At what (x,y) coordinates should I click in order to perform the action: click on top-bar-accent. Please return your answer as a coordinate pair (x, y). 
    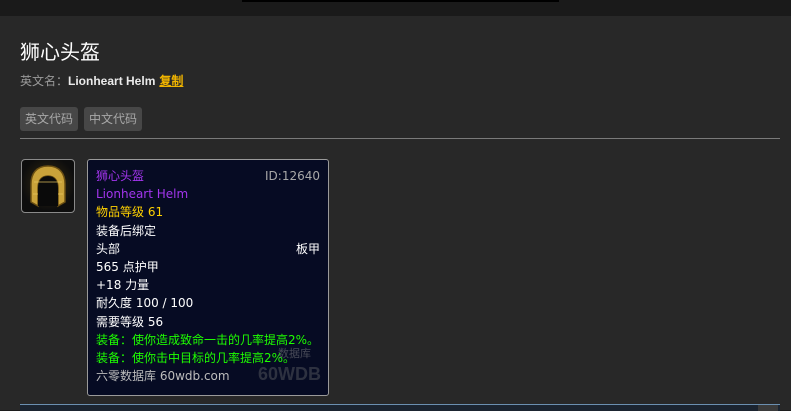
    Looking at the image, I should click on (400, 1).